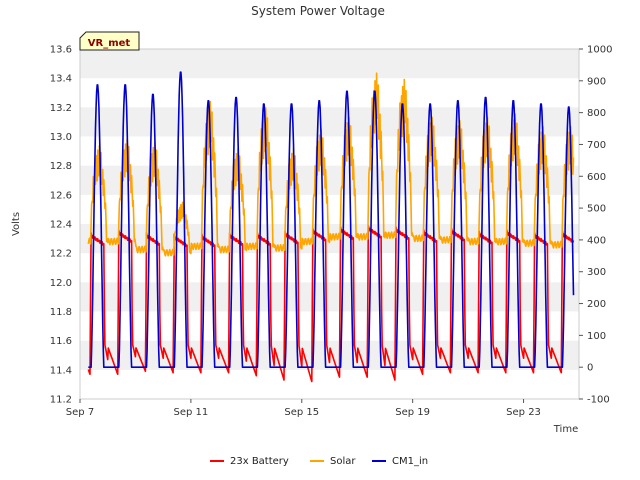 Image resolution: width=640 pixels, height=480 pixels. I want to click on legend-label: 23x Battery, so click(259, 461).